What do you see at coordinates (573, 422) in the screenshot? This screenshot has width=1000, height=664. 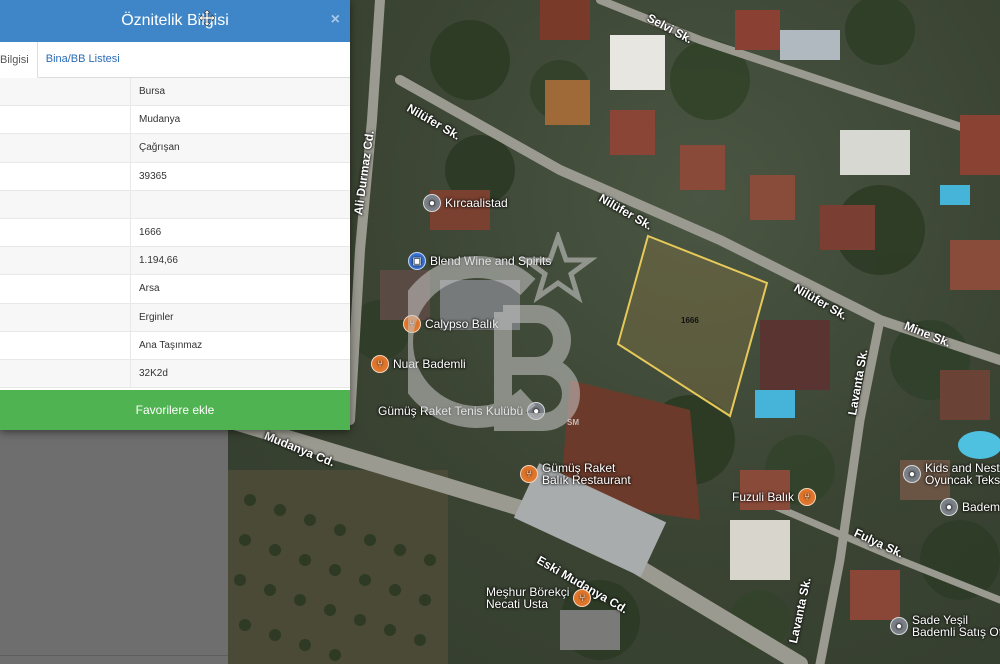 I see `watermark-sm-mark: SM` at bounding box center [573, 422].